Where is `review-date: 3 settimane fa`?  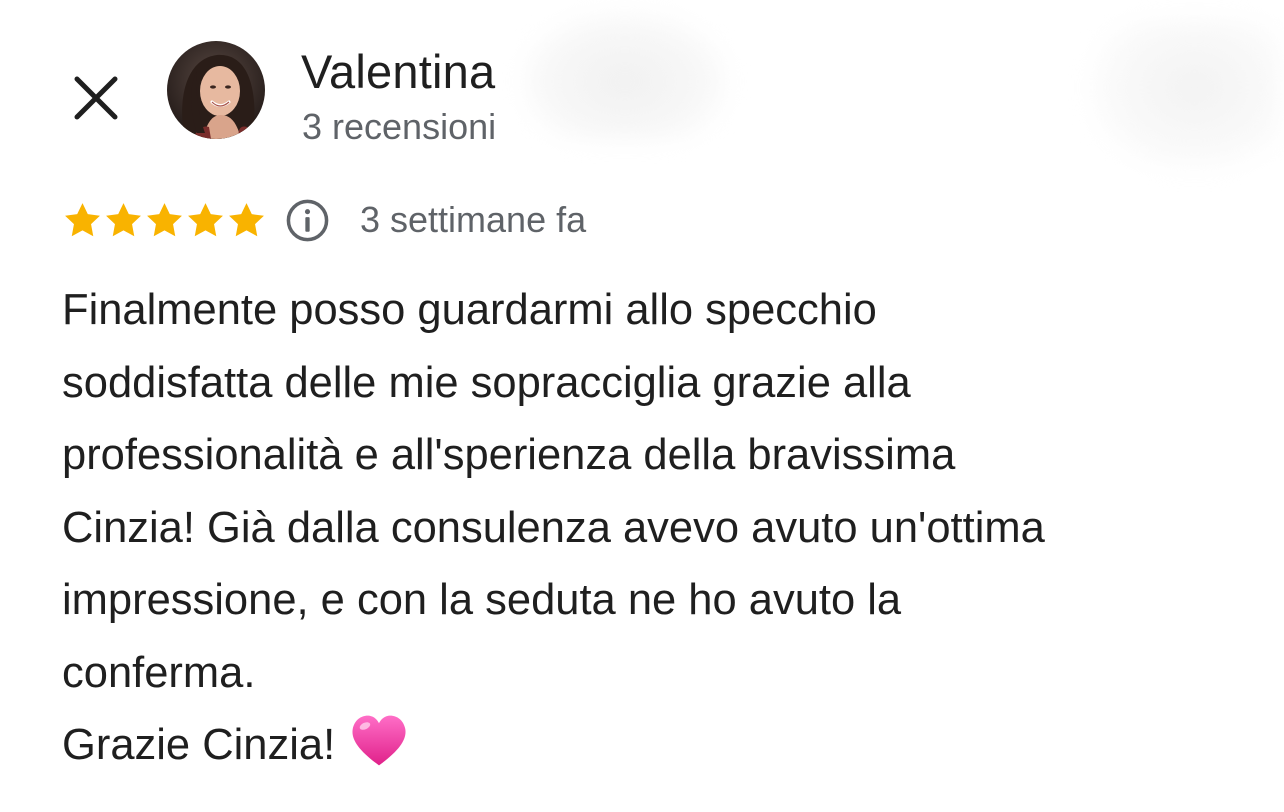 review-date: 3 settimane fa is located at coordinates (473, 219).